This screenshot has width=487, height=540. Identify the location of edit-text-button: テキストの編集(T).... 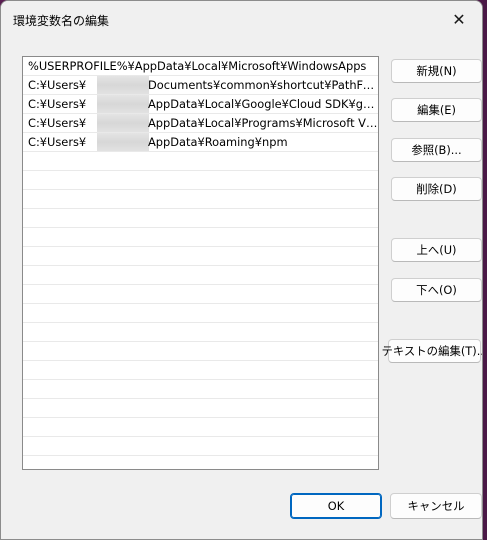
(431, 351).